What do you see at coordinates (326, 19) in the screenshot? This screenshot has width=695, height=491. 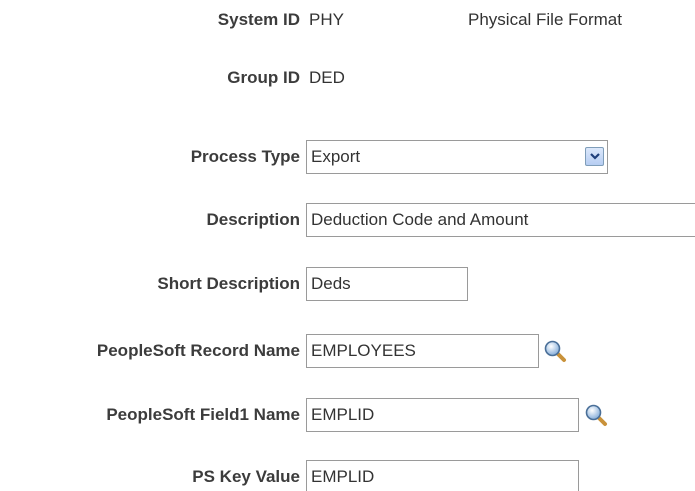 I see `system-id-value: PHY` at bounding box center [326, 19].